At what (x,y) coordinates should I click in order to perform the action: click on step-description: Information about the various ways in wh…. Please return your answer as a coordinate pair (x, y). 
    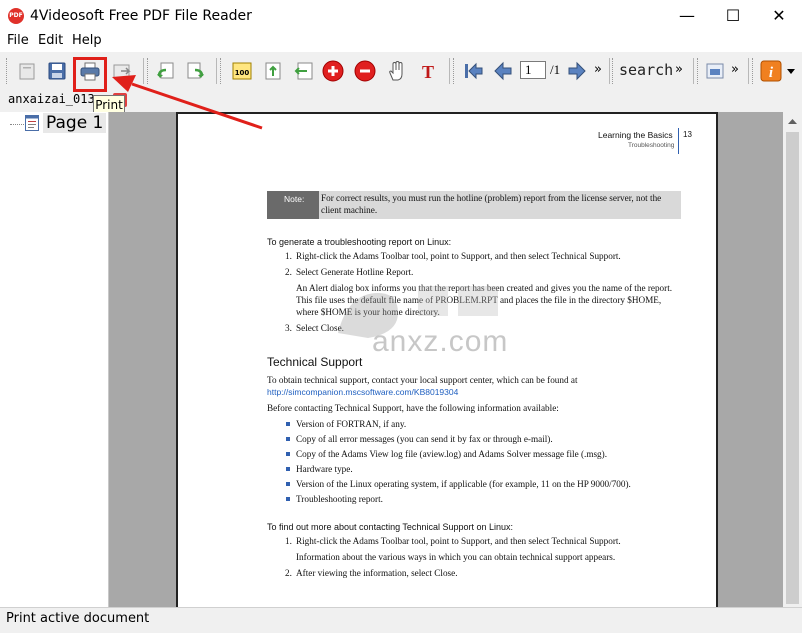
    Looking at the image, I should click on (456, 557).